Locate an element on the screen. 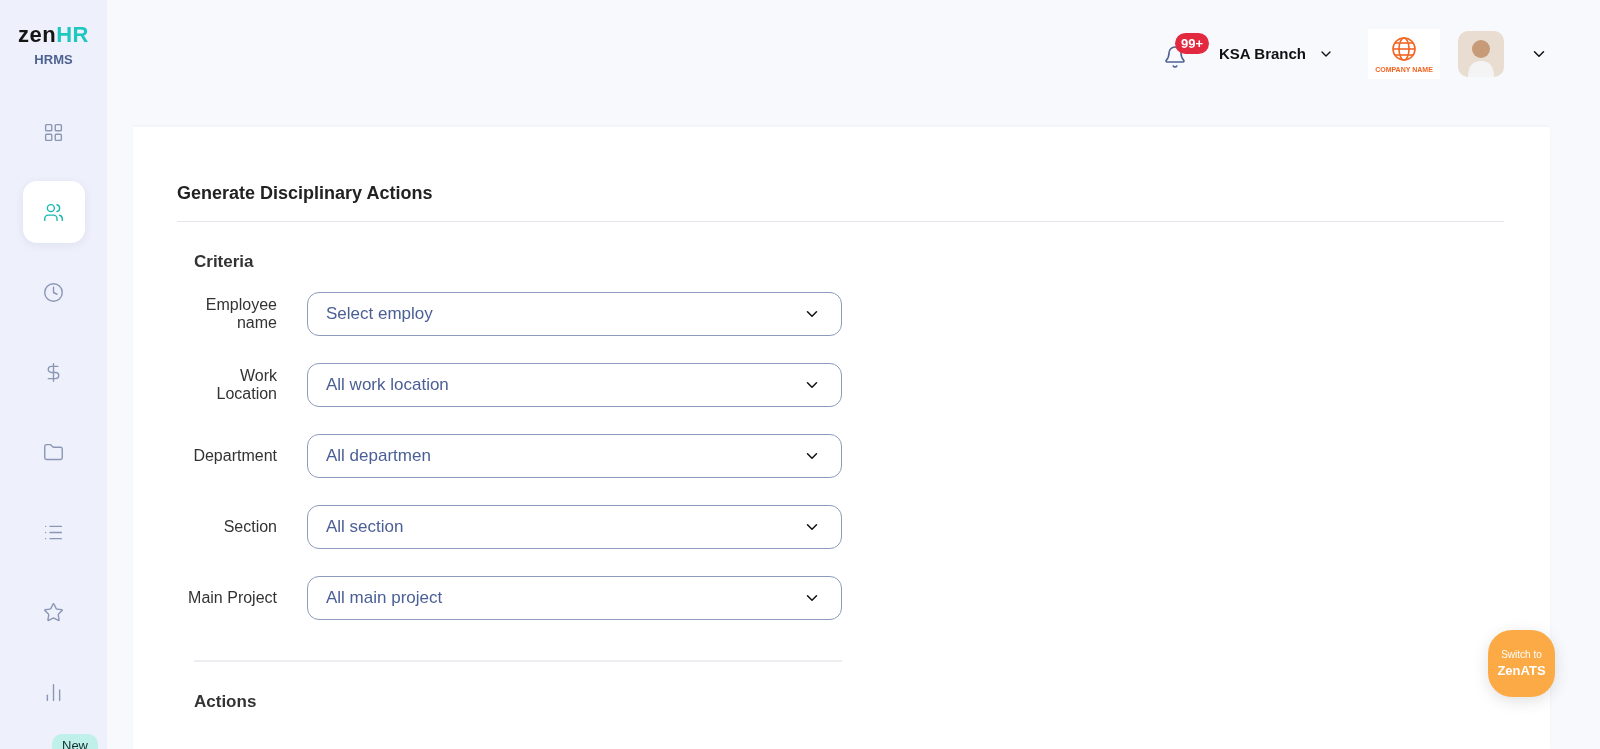  sidebar-item is located at coordinates (53, 212).